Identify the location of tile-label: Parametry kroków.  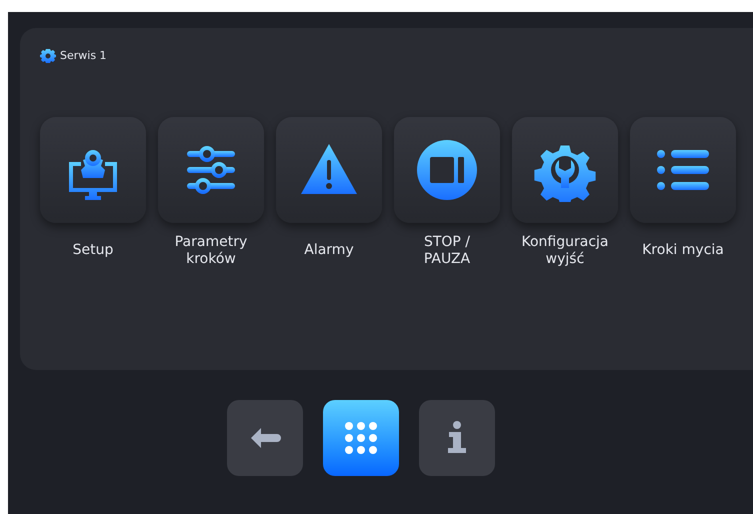
(211, 250).